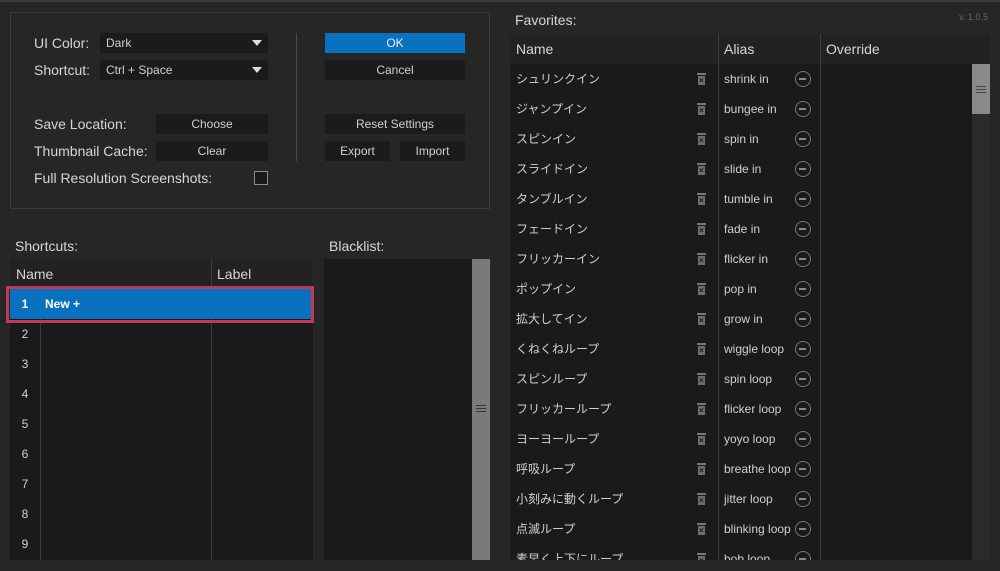  What do you see at coordinates (161, 334) in the screenshot?
I see `shortcut-row: 2` at bounding box center [161, 334].